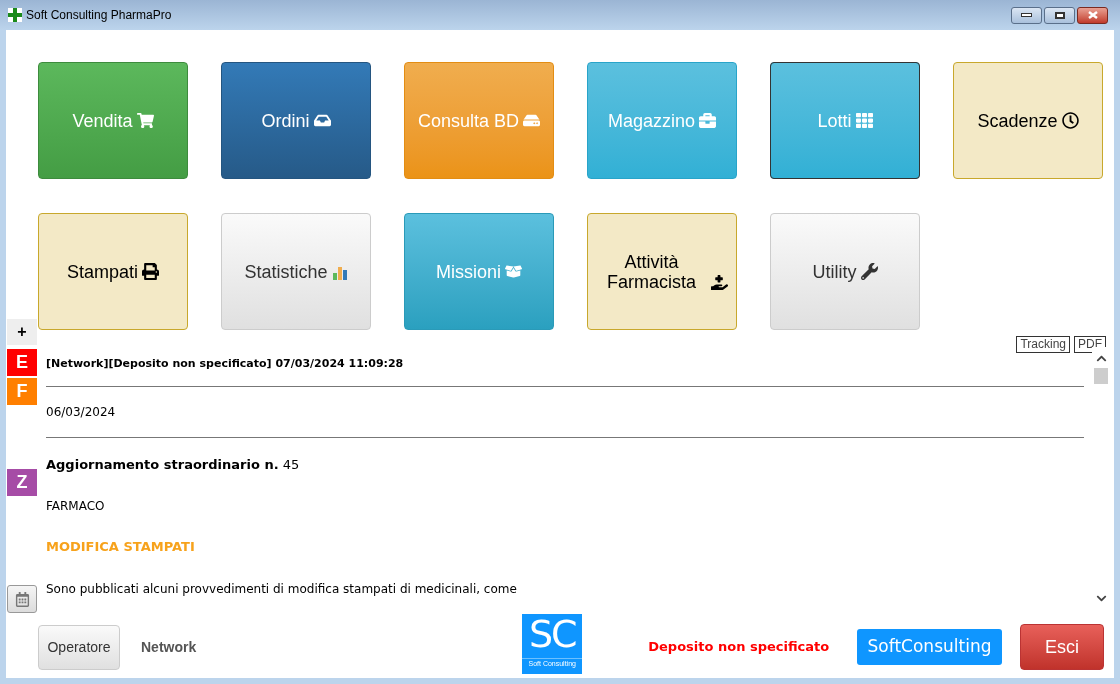  Describe the element at coordinates (81, 412) in the screenshot. I see `news-date: 06/03/2024` at that location.